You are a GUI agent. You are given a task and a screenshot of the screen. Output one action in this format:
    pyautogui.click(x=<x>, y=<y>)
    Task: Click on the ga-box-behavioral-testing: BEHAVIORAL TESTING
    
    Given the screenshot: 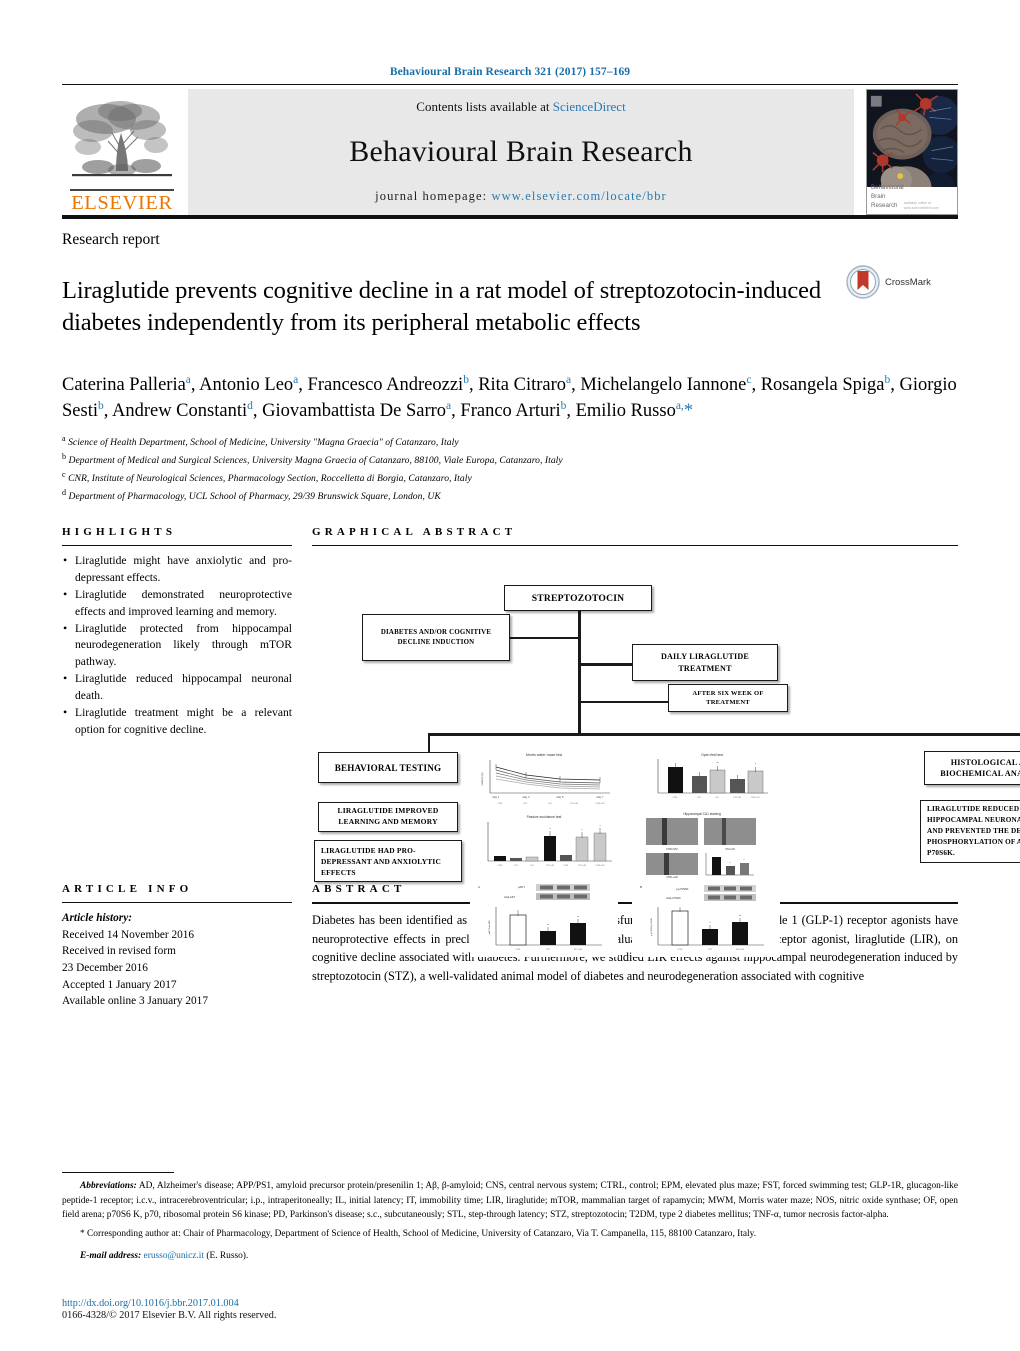 What is the action you would take?
    pyautogui.click(x=388, y=768)
    